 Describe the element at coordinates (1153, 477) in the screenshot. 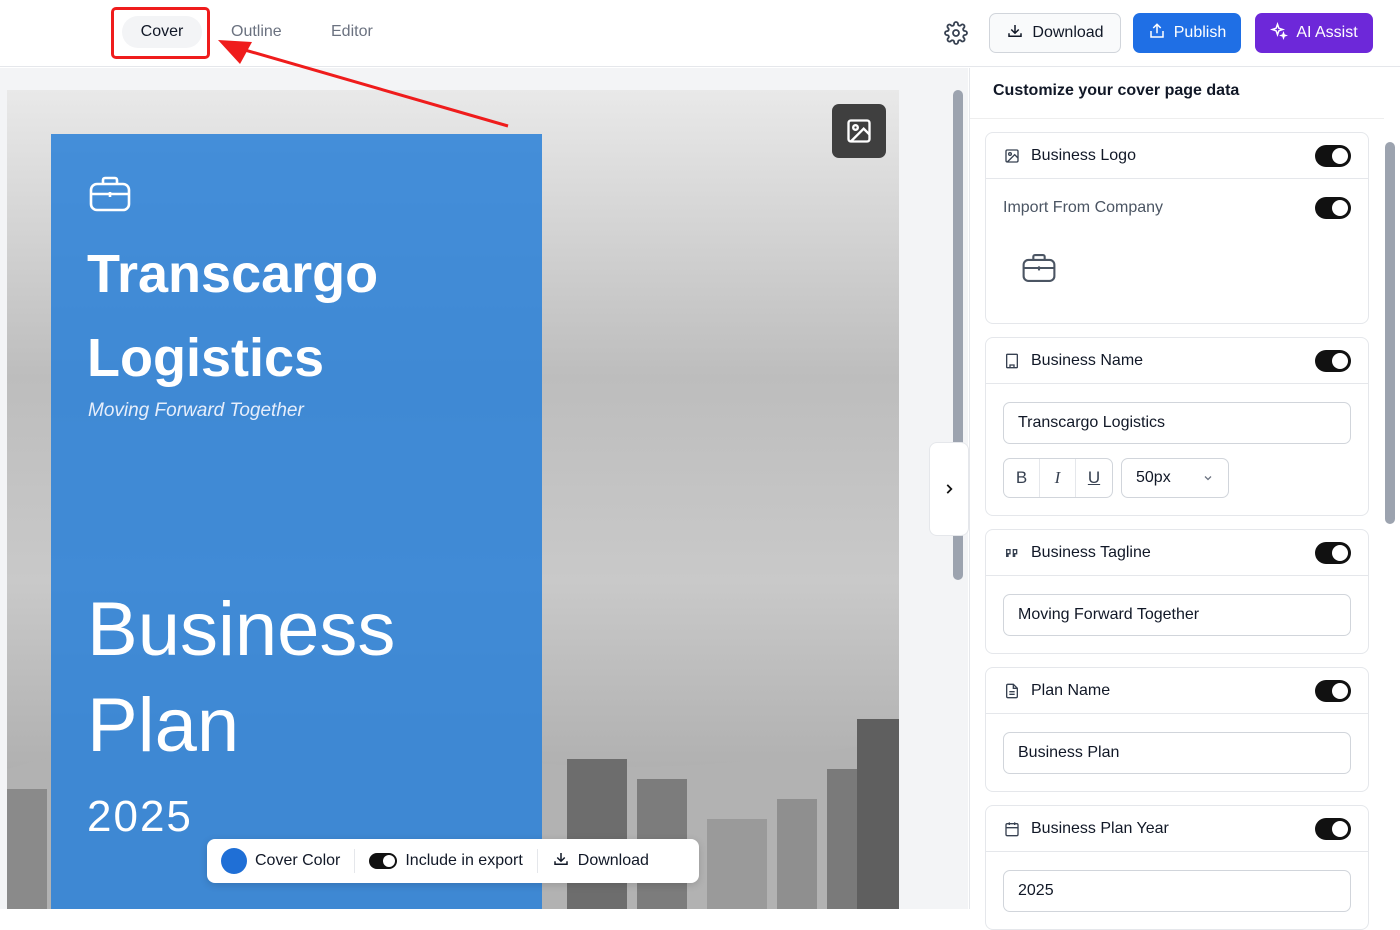

I see `font-size-value: 50px` at that location.